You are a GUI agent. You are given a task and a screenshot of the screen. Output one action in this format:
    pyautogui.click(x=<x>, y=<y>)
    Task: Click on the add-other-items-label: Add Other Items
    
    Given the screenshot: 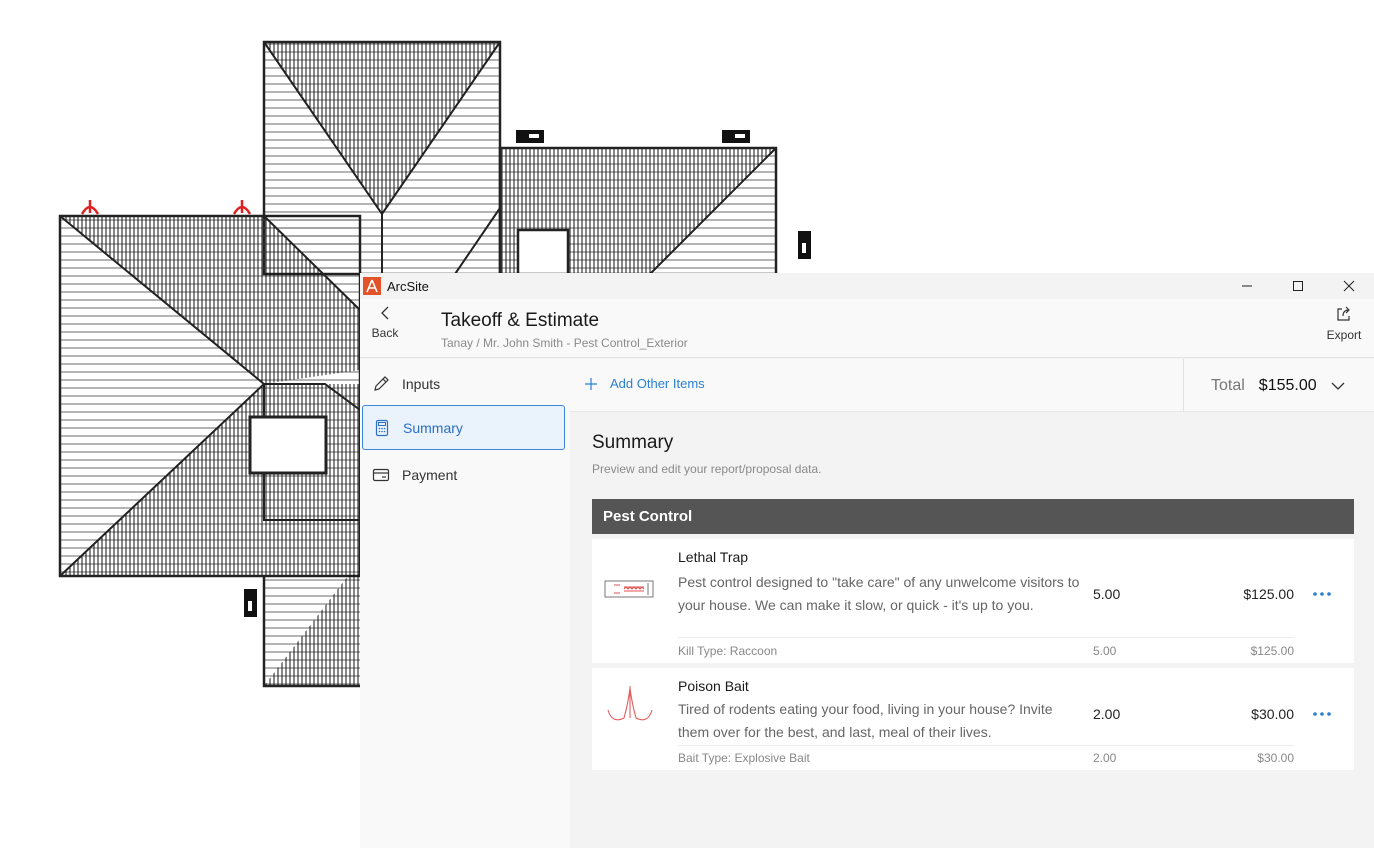 What is the action you would take?
    pyautogui.click(x=657, y=383)
    